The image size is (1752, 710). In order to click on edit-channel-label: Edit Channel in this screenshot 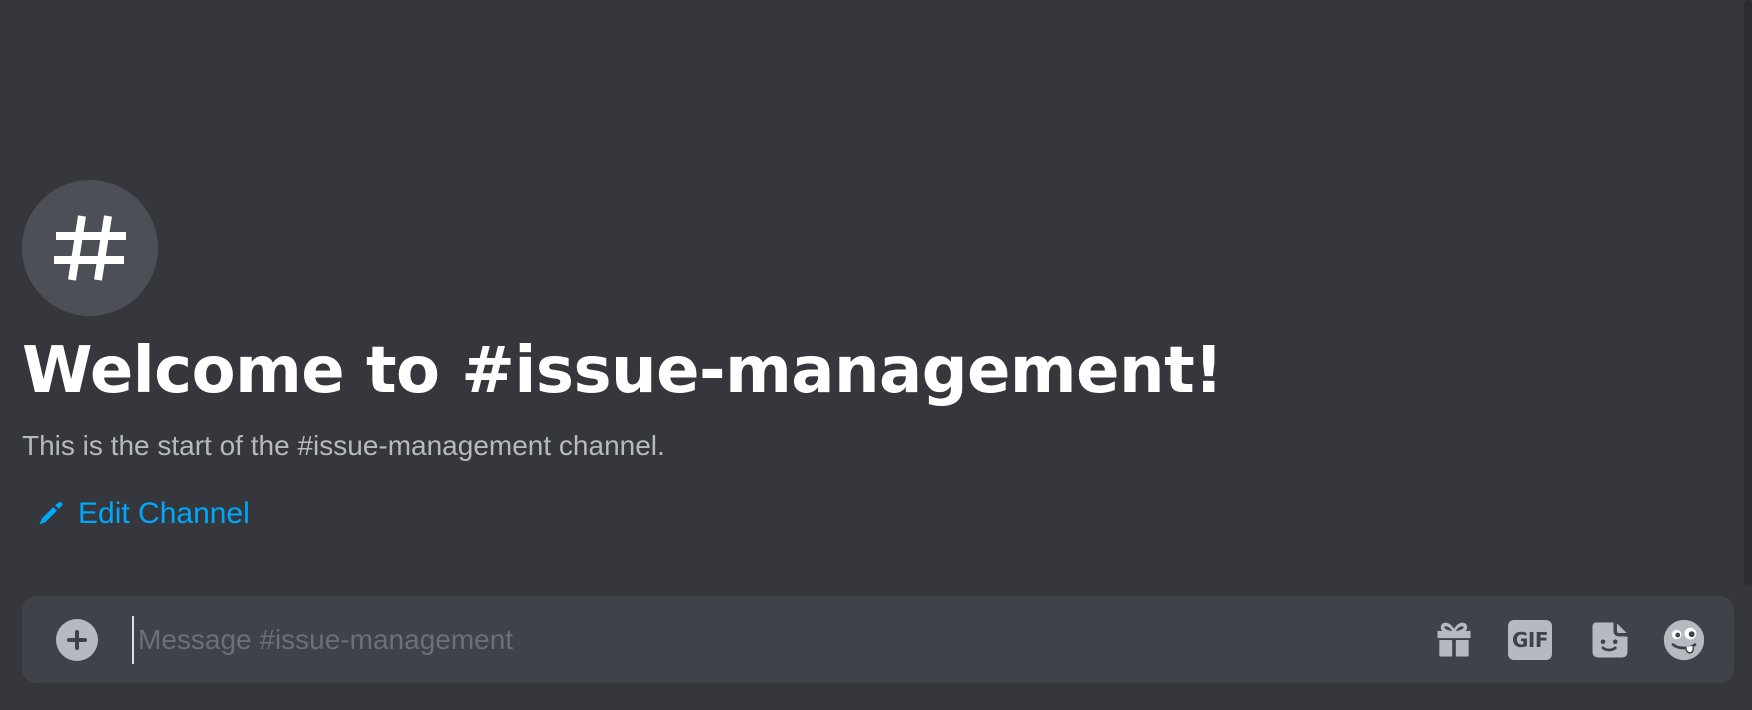, I will do `click(164, 513)`.